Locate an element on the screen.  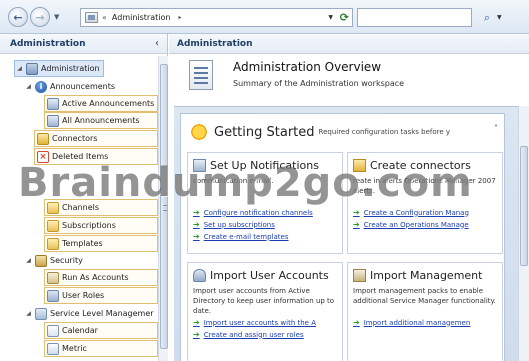
card-title: Import User Accounts is located at coordinates (269, 275).